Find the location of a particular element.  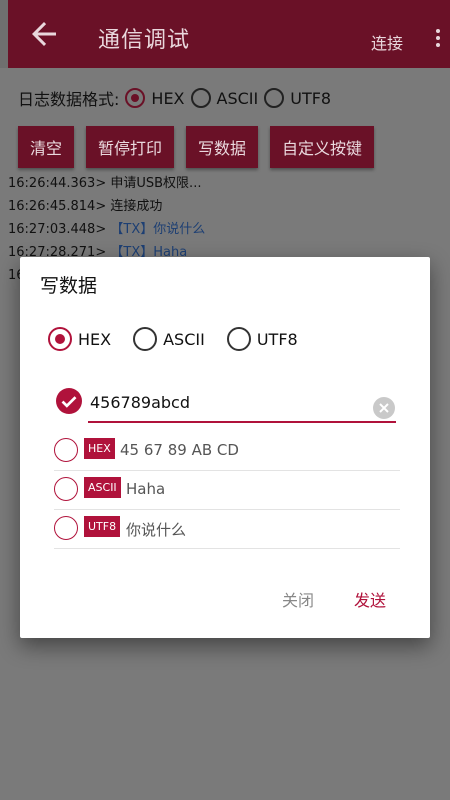

history-item-ascii: ASCII Haha is located at coordinates (227, 490).